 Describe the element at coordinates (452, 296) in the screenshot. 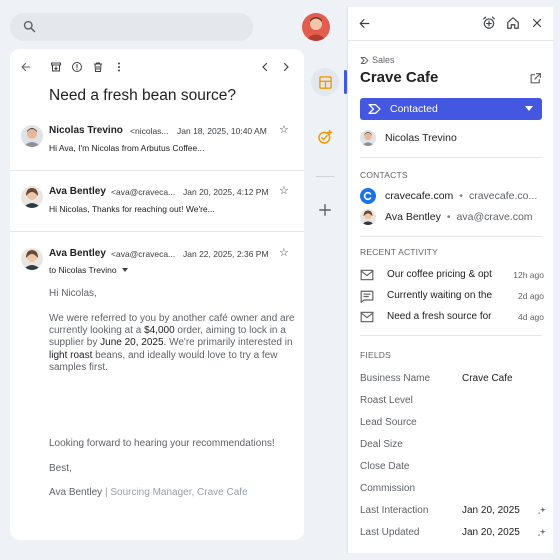

I see `activity-item: Currently waiting on the 2d ago` at that location.